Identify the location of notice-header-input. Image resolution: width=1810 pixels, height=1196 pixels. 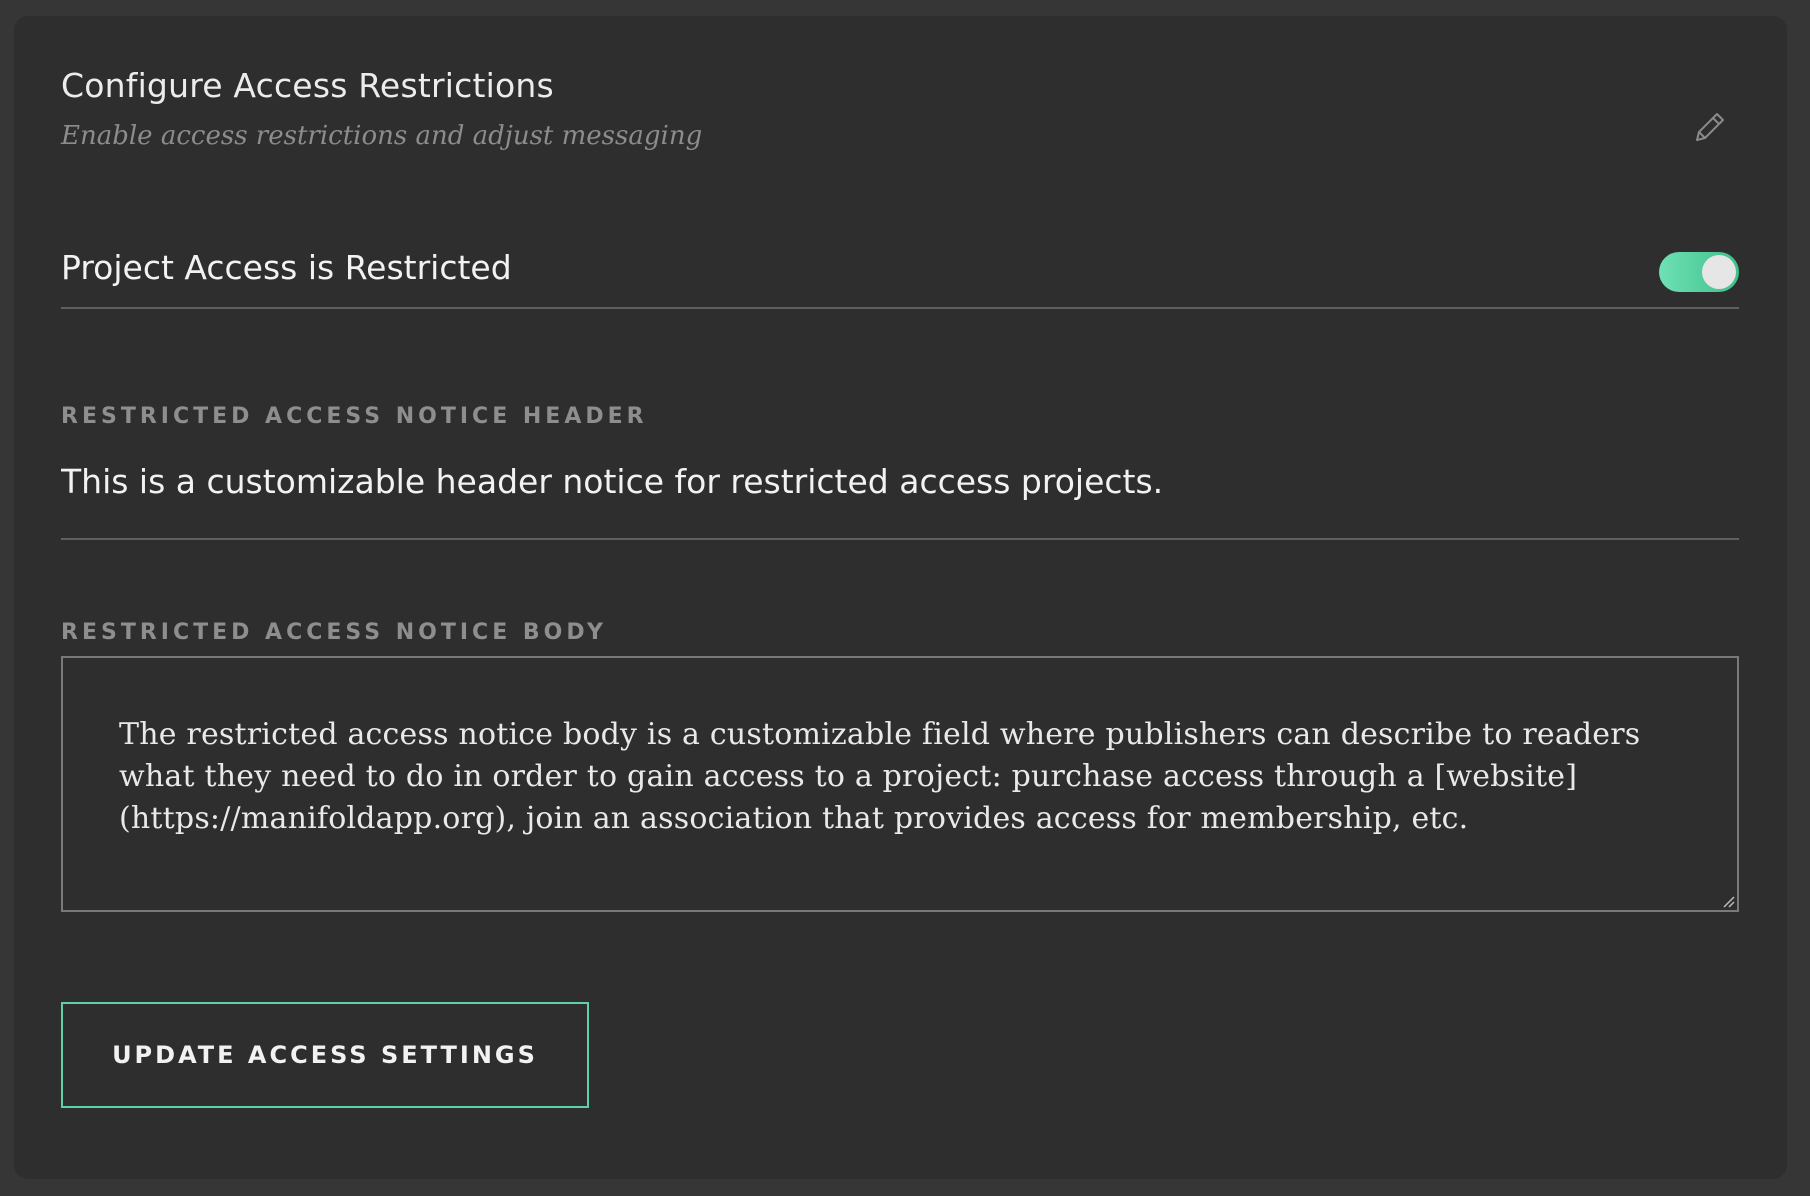
(900, 481).